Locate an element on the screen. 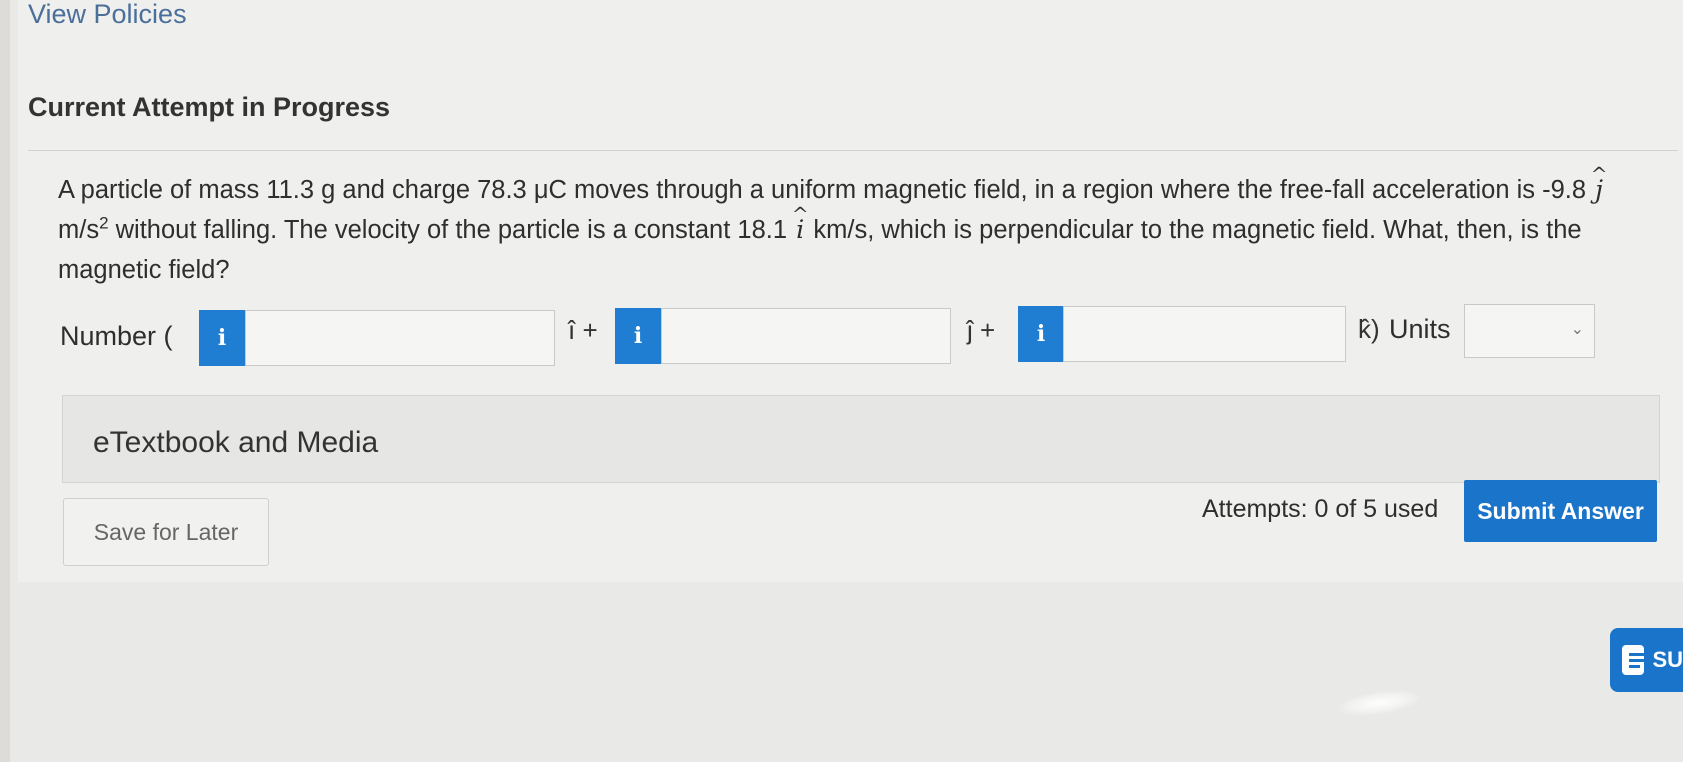 This screenshot has height=762, width=1683. j-component-input is located at coordinates (806, 336).